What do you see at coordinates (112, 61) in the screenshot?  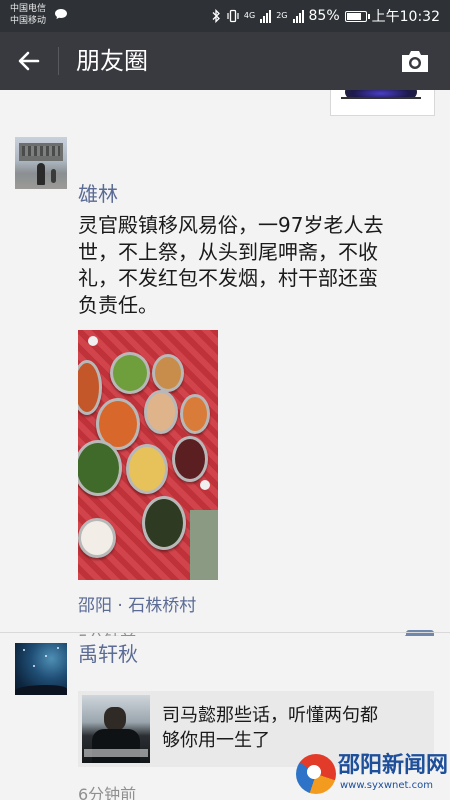 I see `page-title: 朋友圈` at bounding box center [112, 61].